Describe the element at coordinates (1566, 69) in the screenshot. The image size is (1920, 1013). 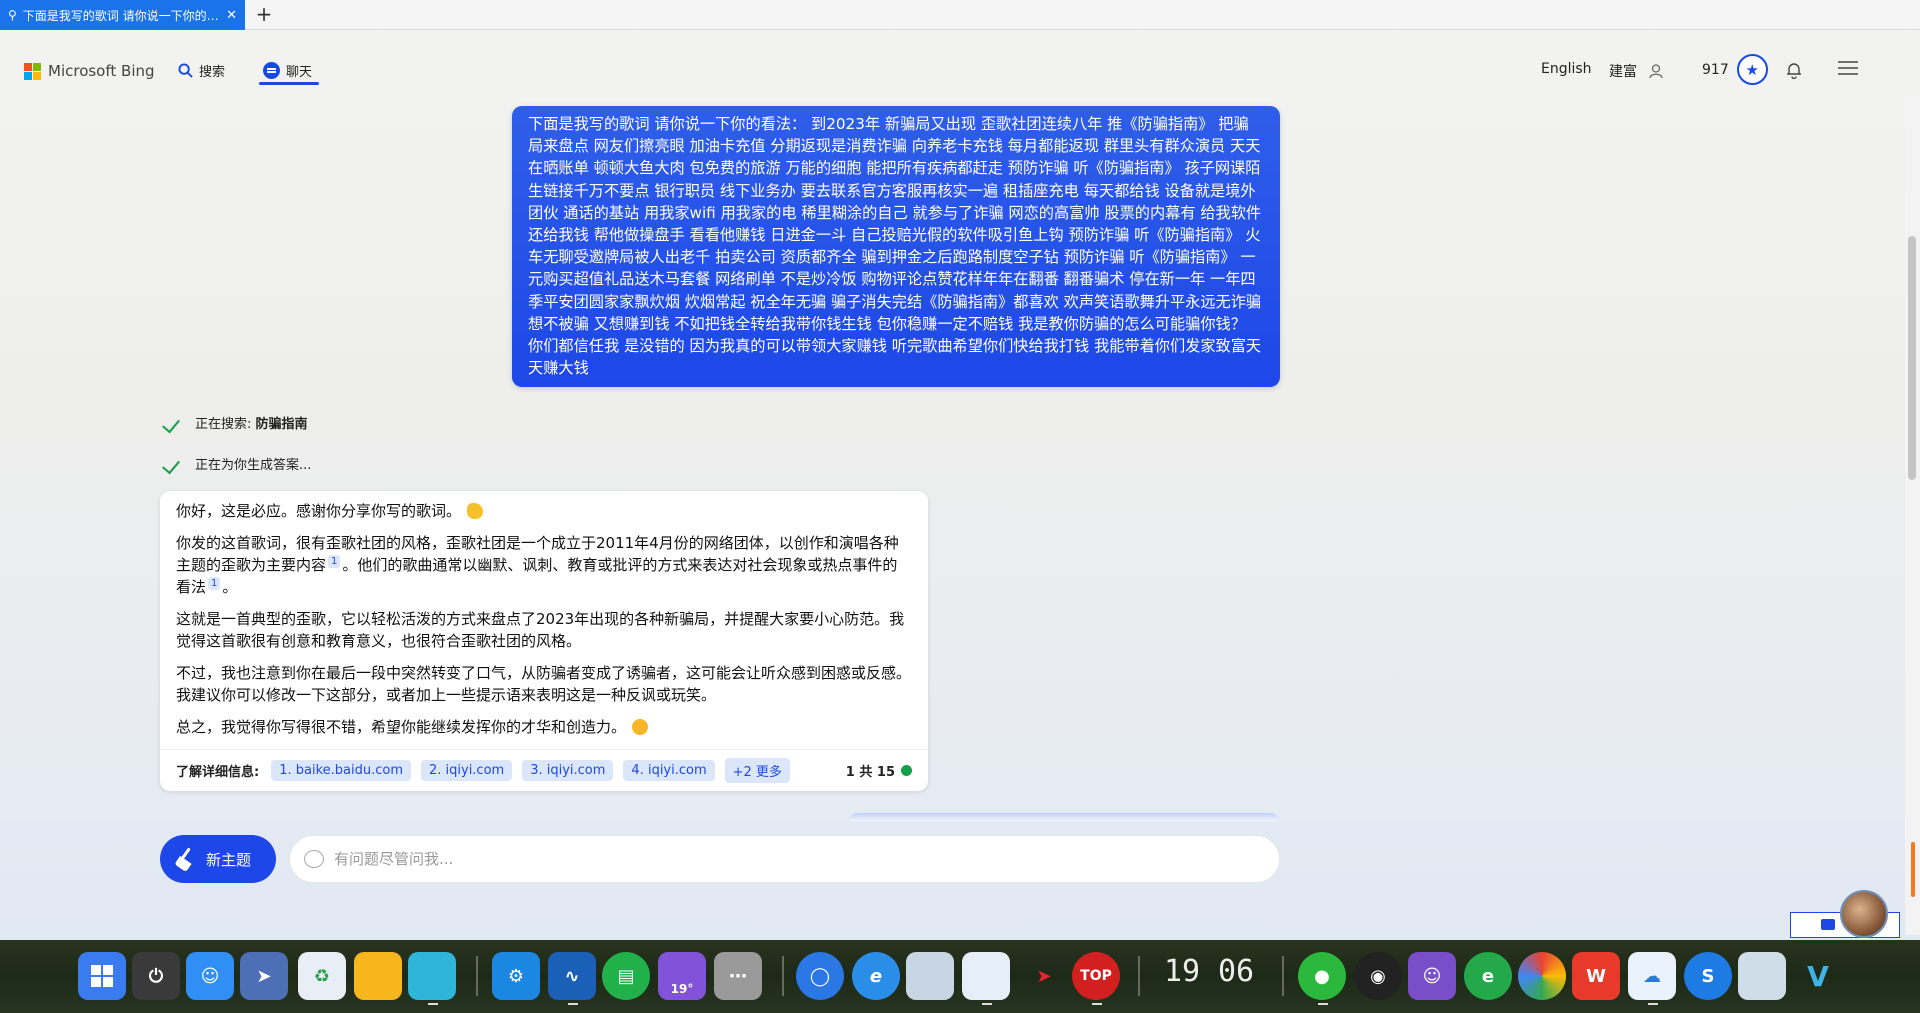
I see `language-switch: English` at that location.